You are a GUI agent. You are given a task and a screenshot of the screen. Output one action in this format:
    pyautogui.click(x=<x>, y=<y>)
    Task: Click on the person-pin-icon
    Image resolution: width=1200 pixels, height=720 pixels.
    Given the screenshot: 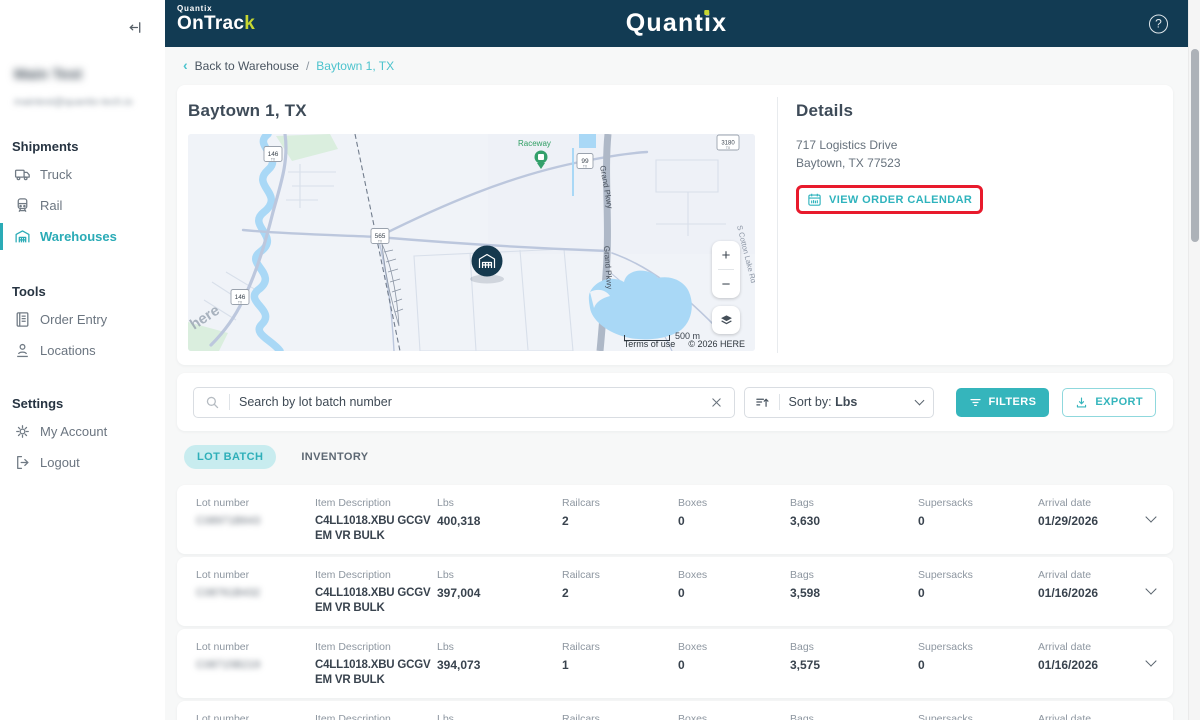 What is the action you would take?
    pyautogui.click(x=22, y=350)
    